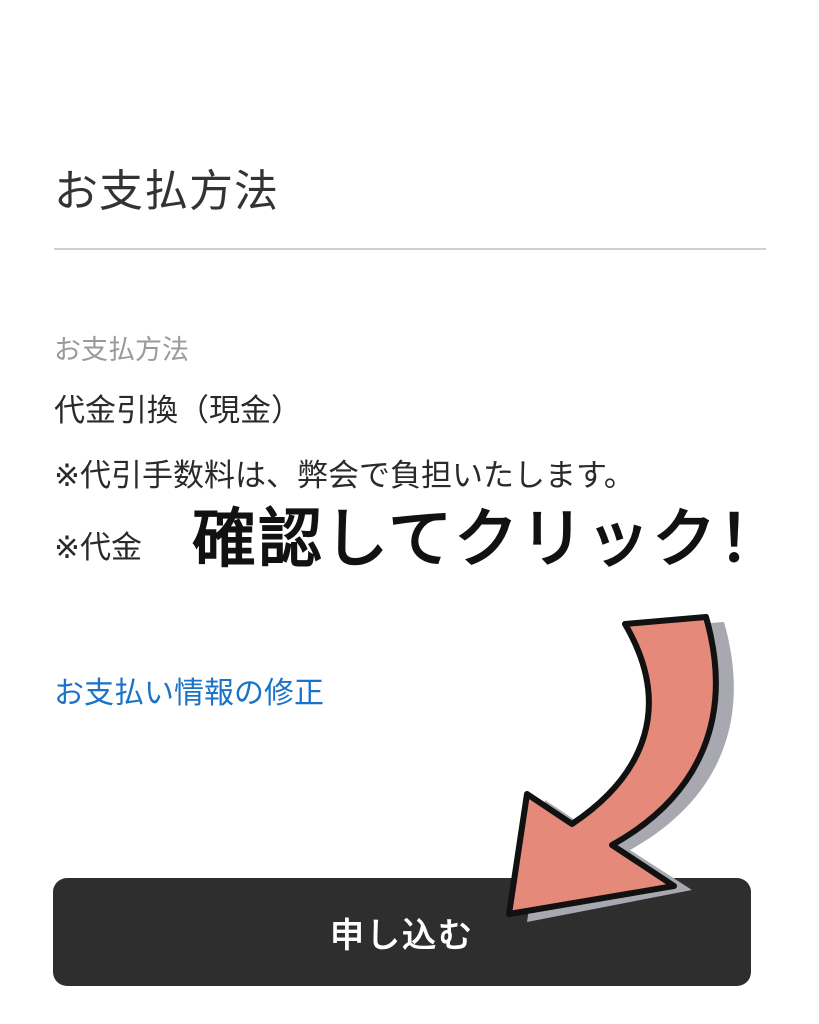  What do you see at coordinates (630, 772) in the screenshot?
I see `arrow-shadow` at bounding box center [630, 772].